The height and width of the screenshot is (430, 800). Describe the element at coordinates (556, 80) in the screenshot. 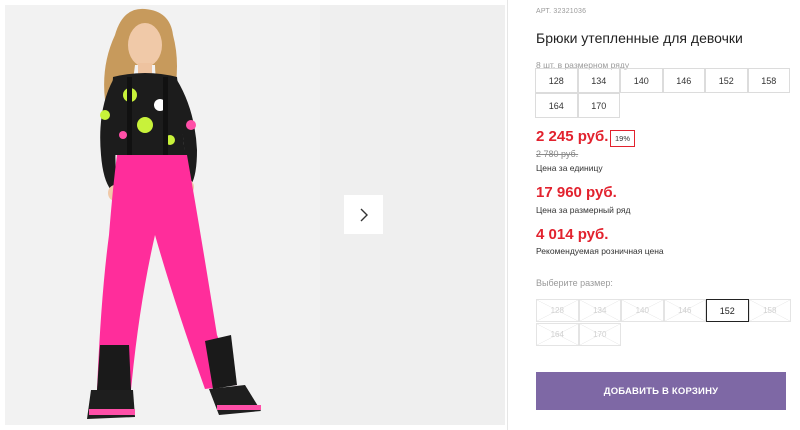

I see `size-row-cell: 128` at that location.